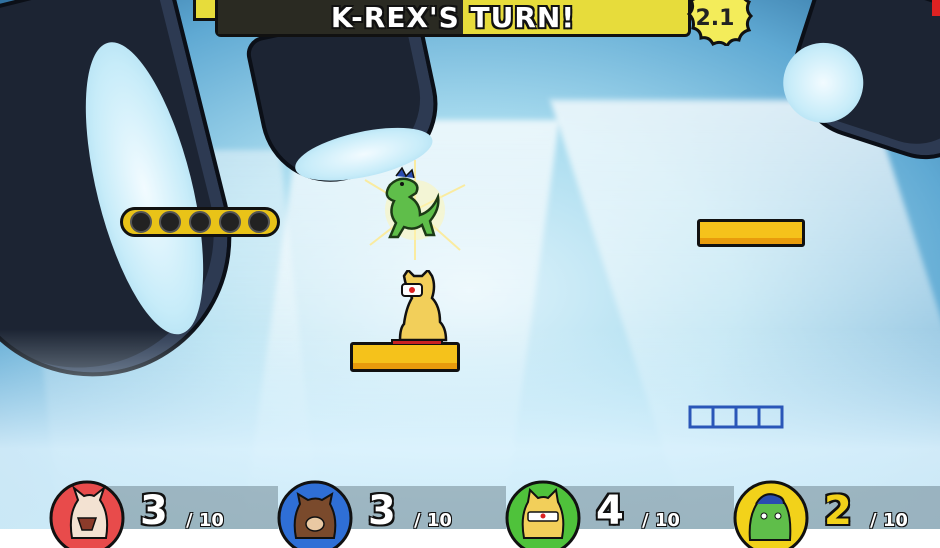 Image resolution: width=940 pixels, height=548 pixels. I want to click on fence-hazard, so click(736, 417).